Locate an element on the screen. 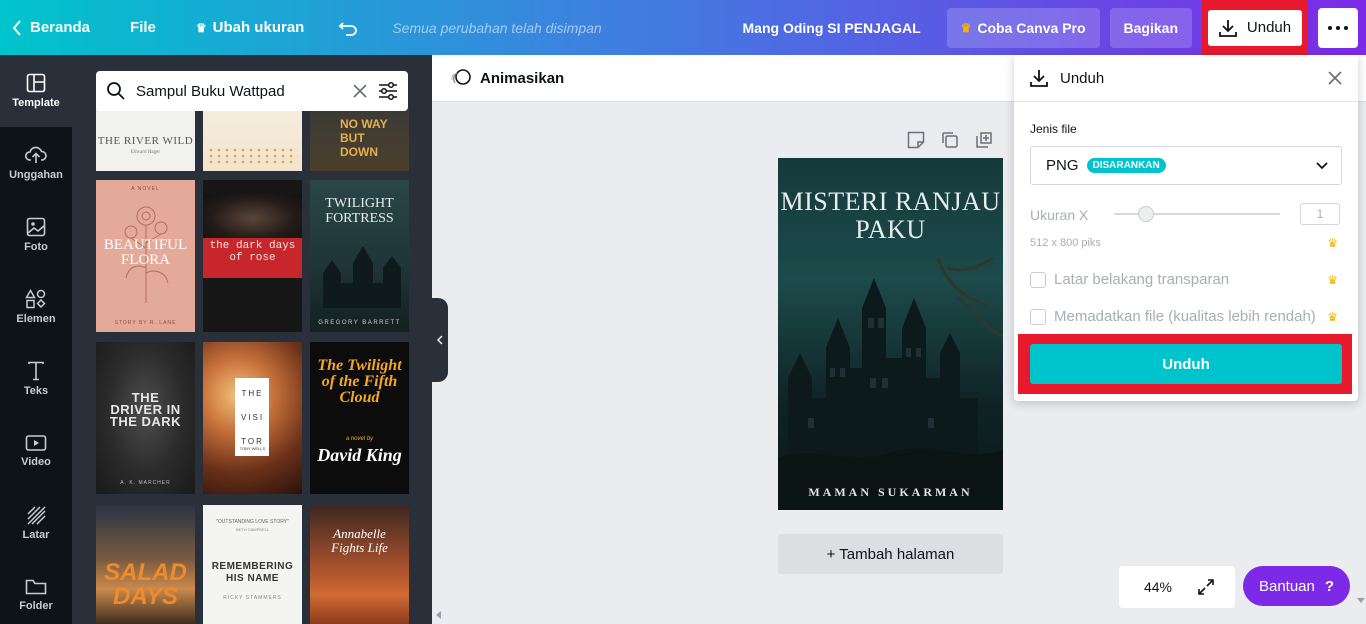 Image resolution: width=1366 pixels, height=624 pixels. sidebar-item-template: Template is located at coordinates (36, 91).